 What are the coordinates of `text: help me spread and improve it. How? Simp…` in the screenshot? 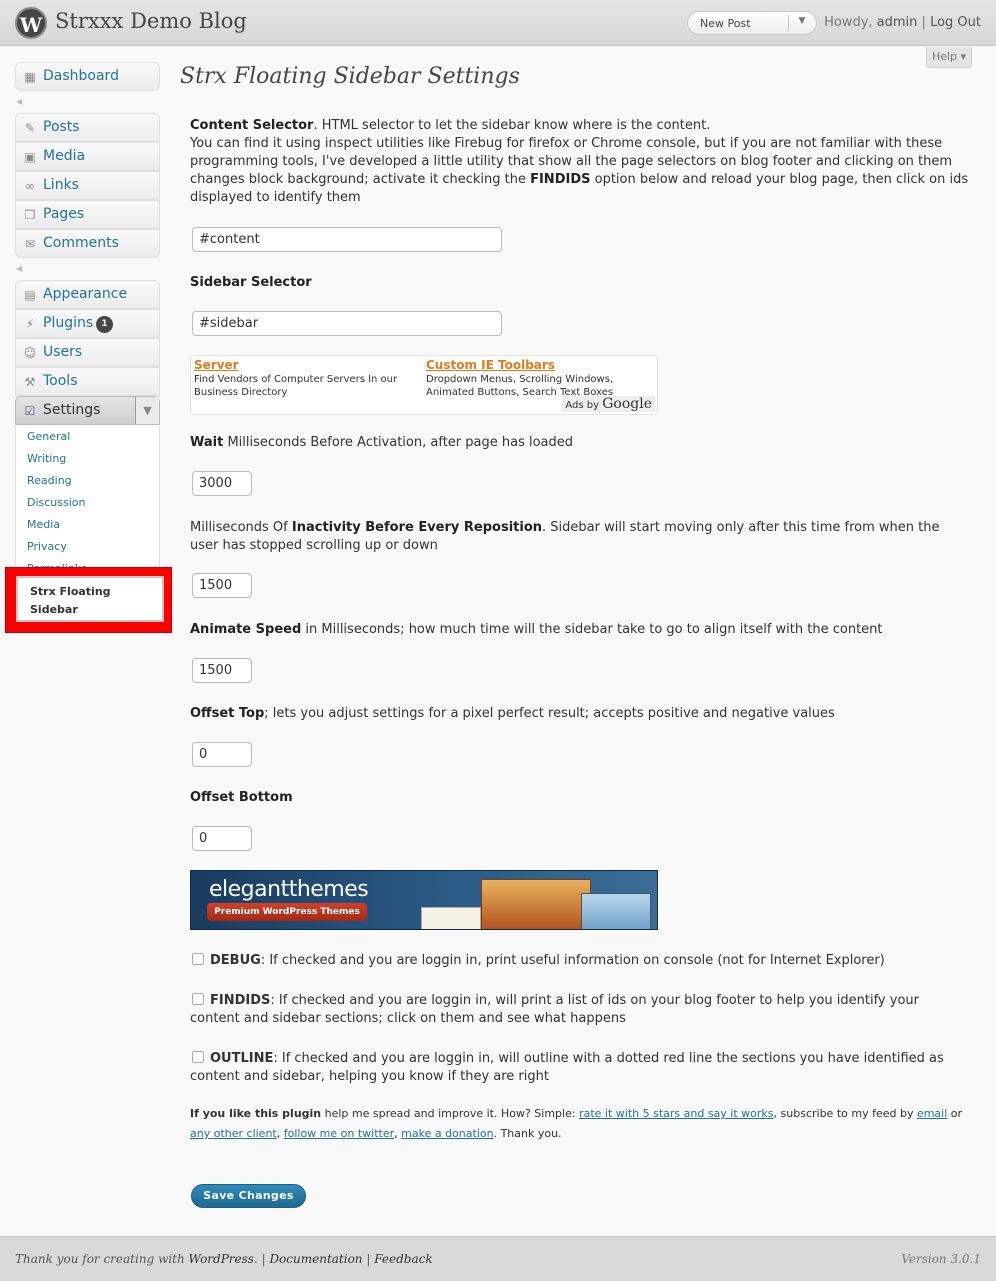 It's located at (450, 1113).